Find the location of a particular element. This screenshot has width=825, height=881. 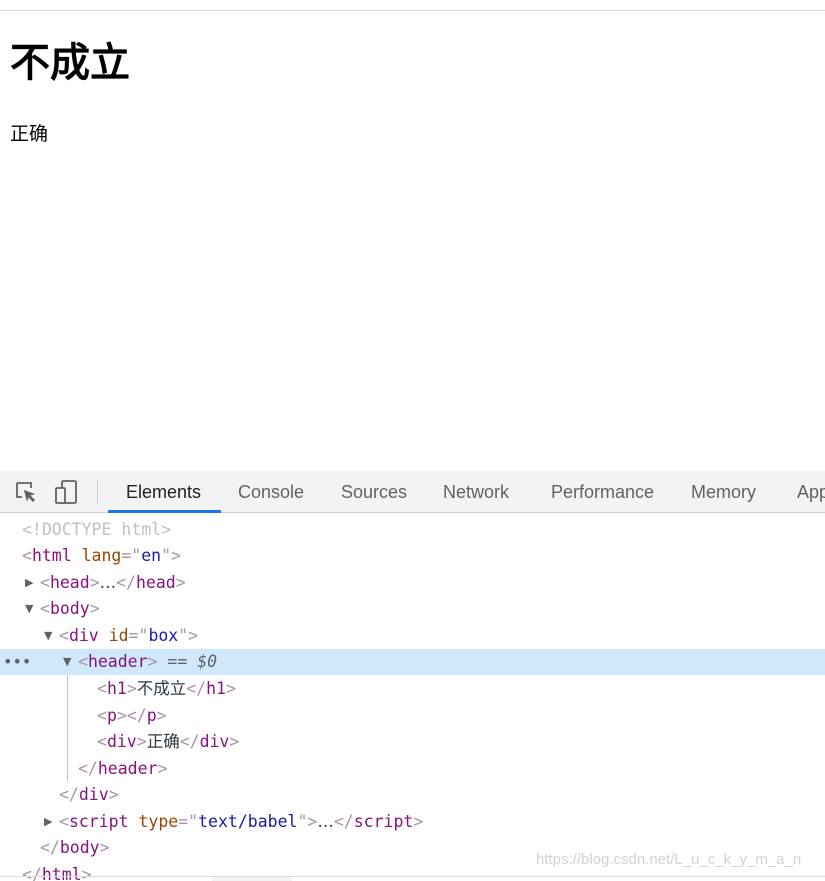

page-heading: 不成立 is located at coordinates (70, 63).